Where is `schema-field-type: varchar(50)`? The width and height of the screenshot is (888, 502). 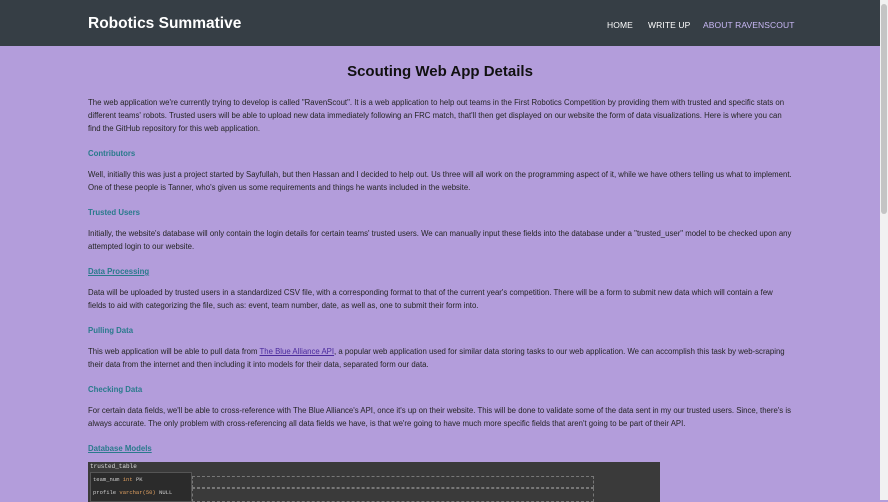
schema-field-type: varchar(50) is located at coordinates (137, 492).